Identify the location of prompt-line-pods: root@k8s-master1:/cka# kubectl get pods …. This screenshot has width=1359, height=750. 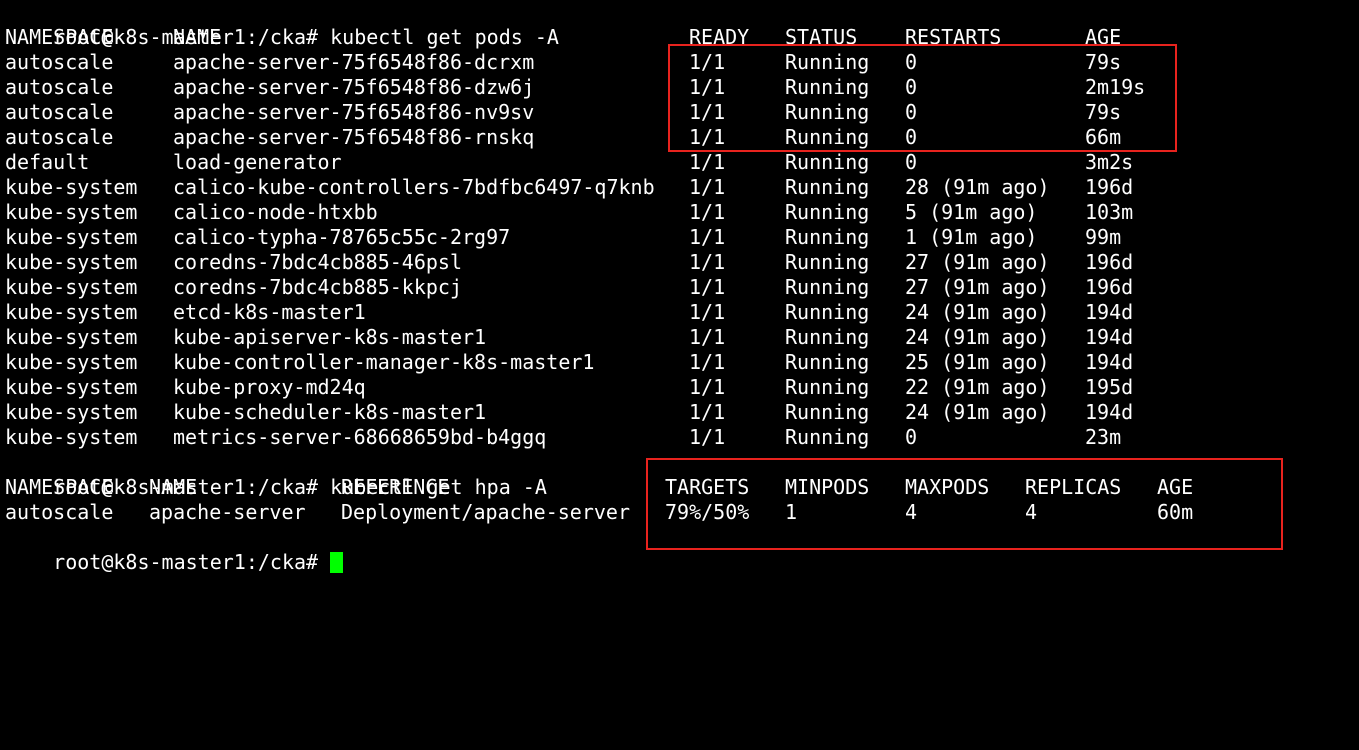
(282, 24).